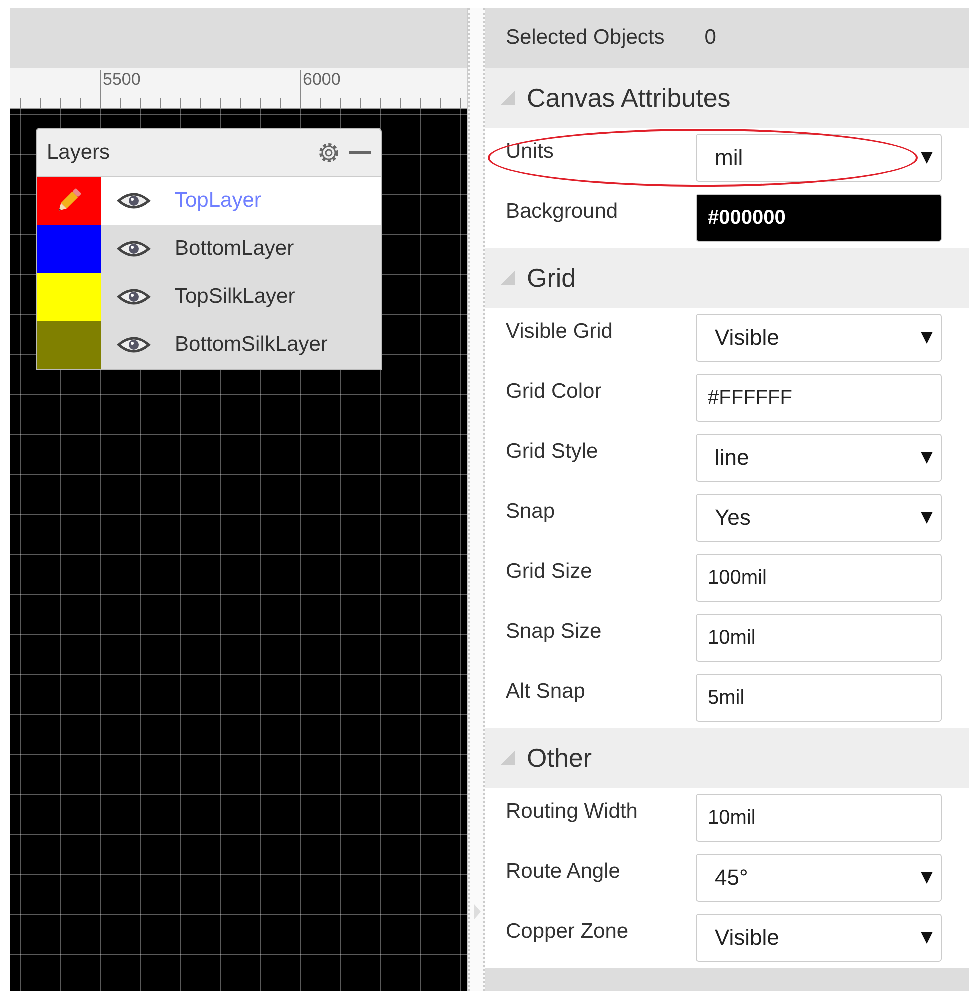  What do you see at coordinates (218, 201) in the screenshot?
I see `layer-name: TopLayer` at bounding box center [218, 201].